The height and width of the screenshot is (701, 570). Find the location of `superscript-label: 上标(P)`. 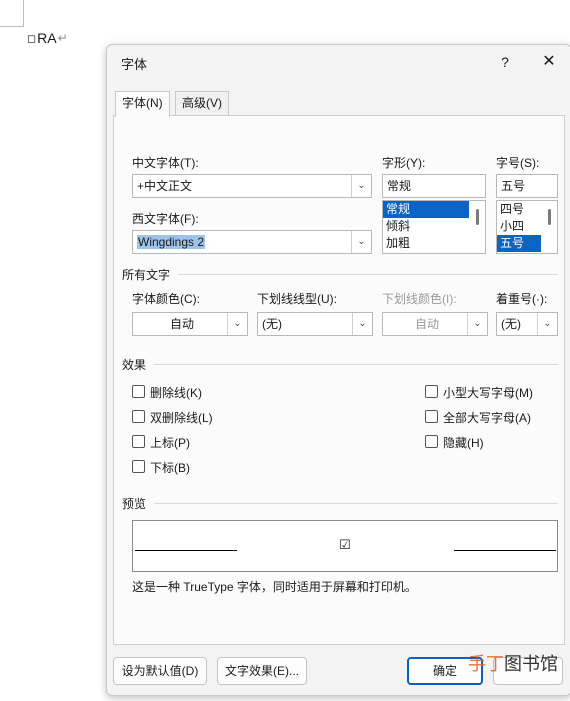

superscript-label: 上标(P) is located at coordinates (170, 443).